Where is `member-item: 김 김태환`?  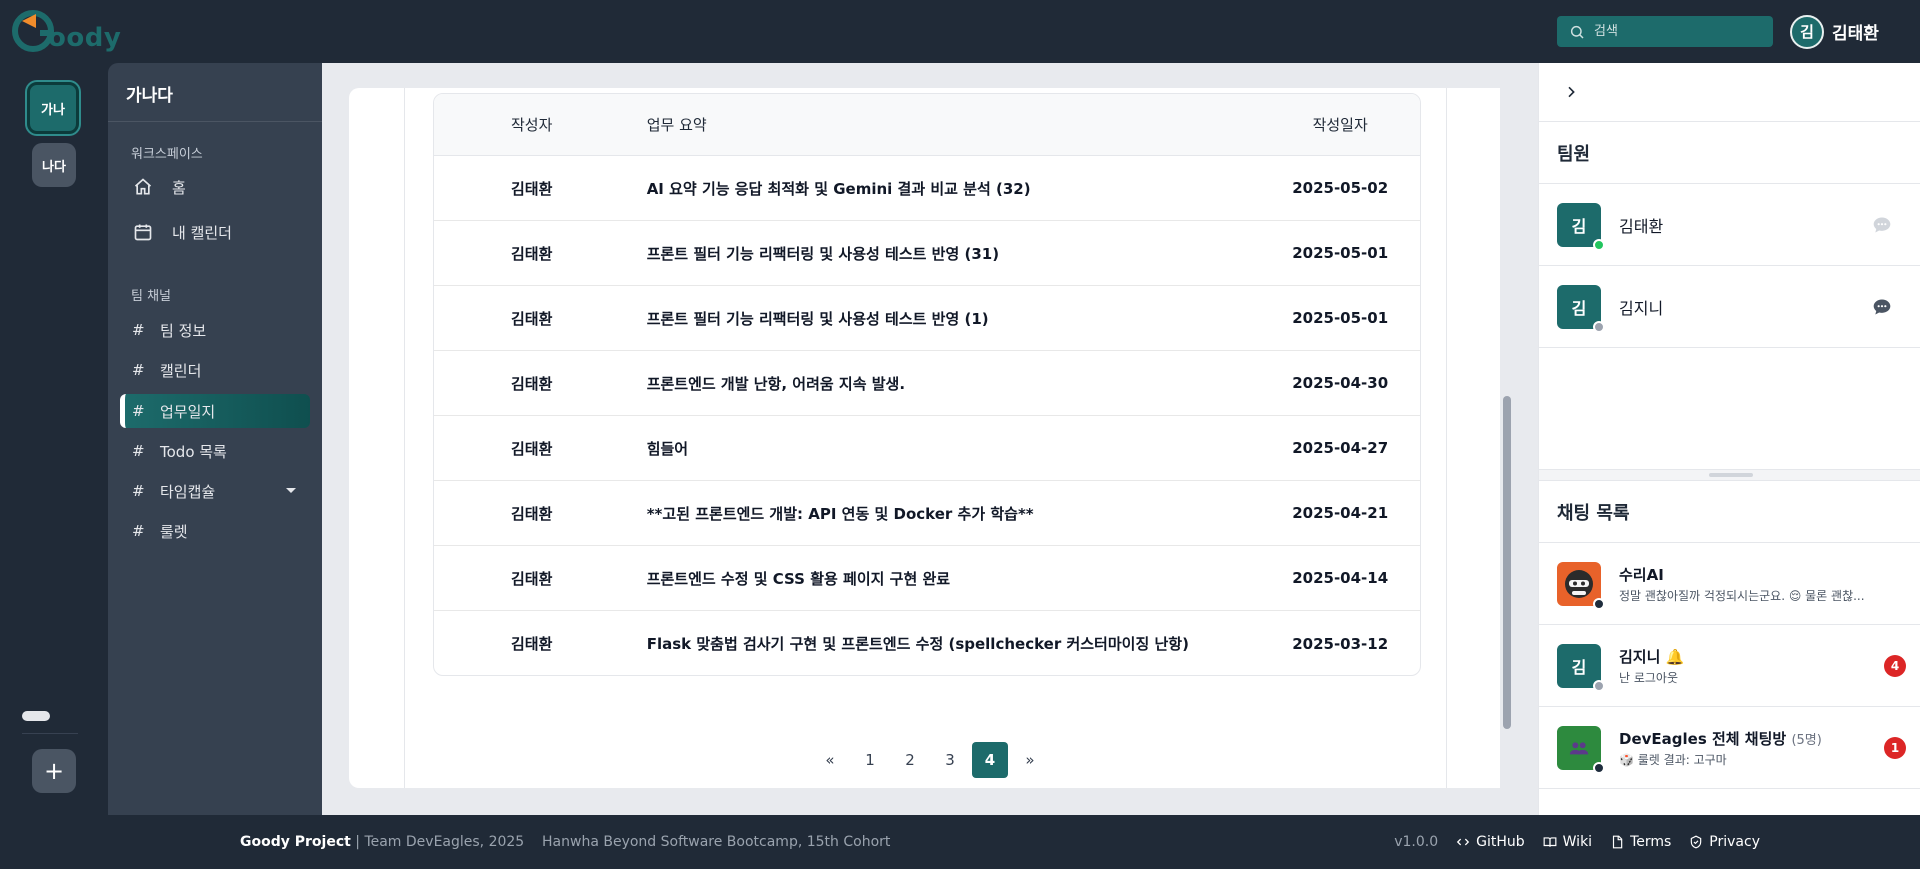
member-item: 김 김태환 is located at coordinates (1729, 225).